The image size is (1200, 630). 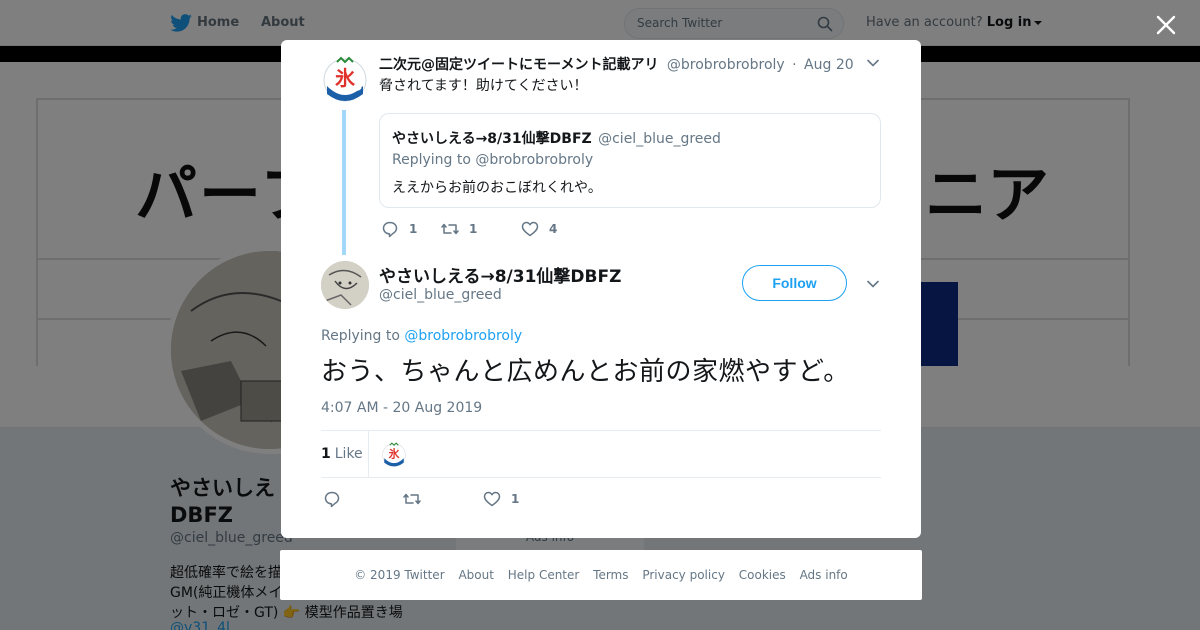 I want to click on context-author-name: 二次元@固定ツイートにモーメント記載アリ, so click(x=518, y=65).